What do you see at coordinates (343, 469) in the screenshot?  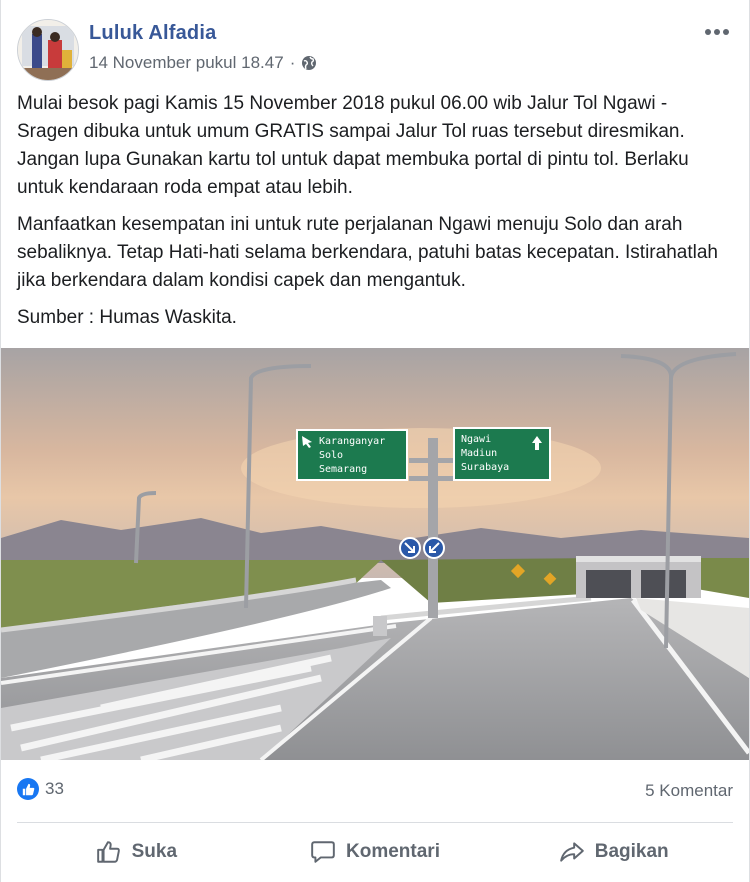 I see `sign-left-line-3: Semarang` at bounding box center [343, 469].